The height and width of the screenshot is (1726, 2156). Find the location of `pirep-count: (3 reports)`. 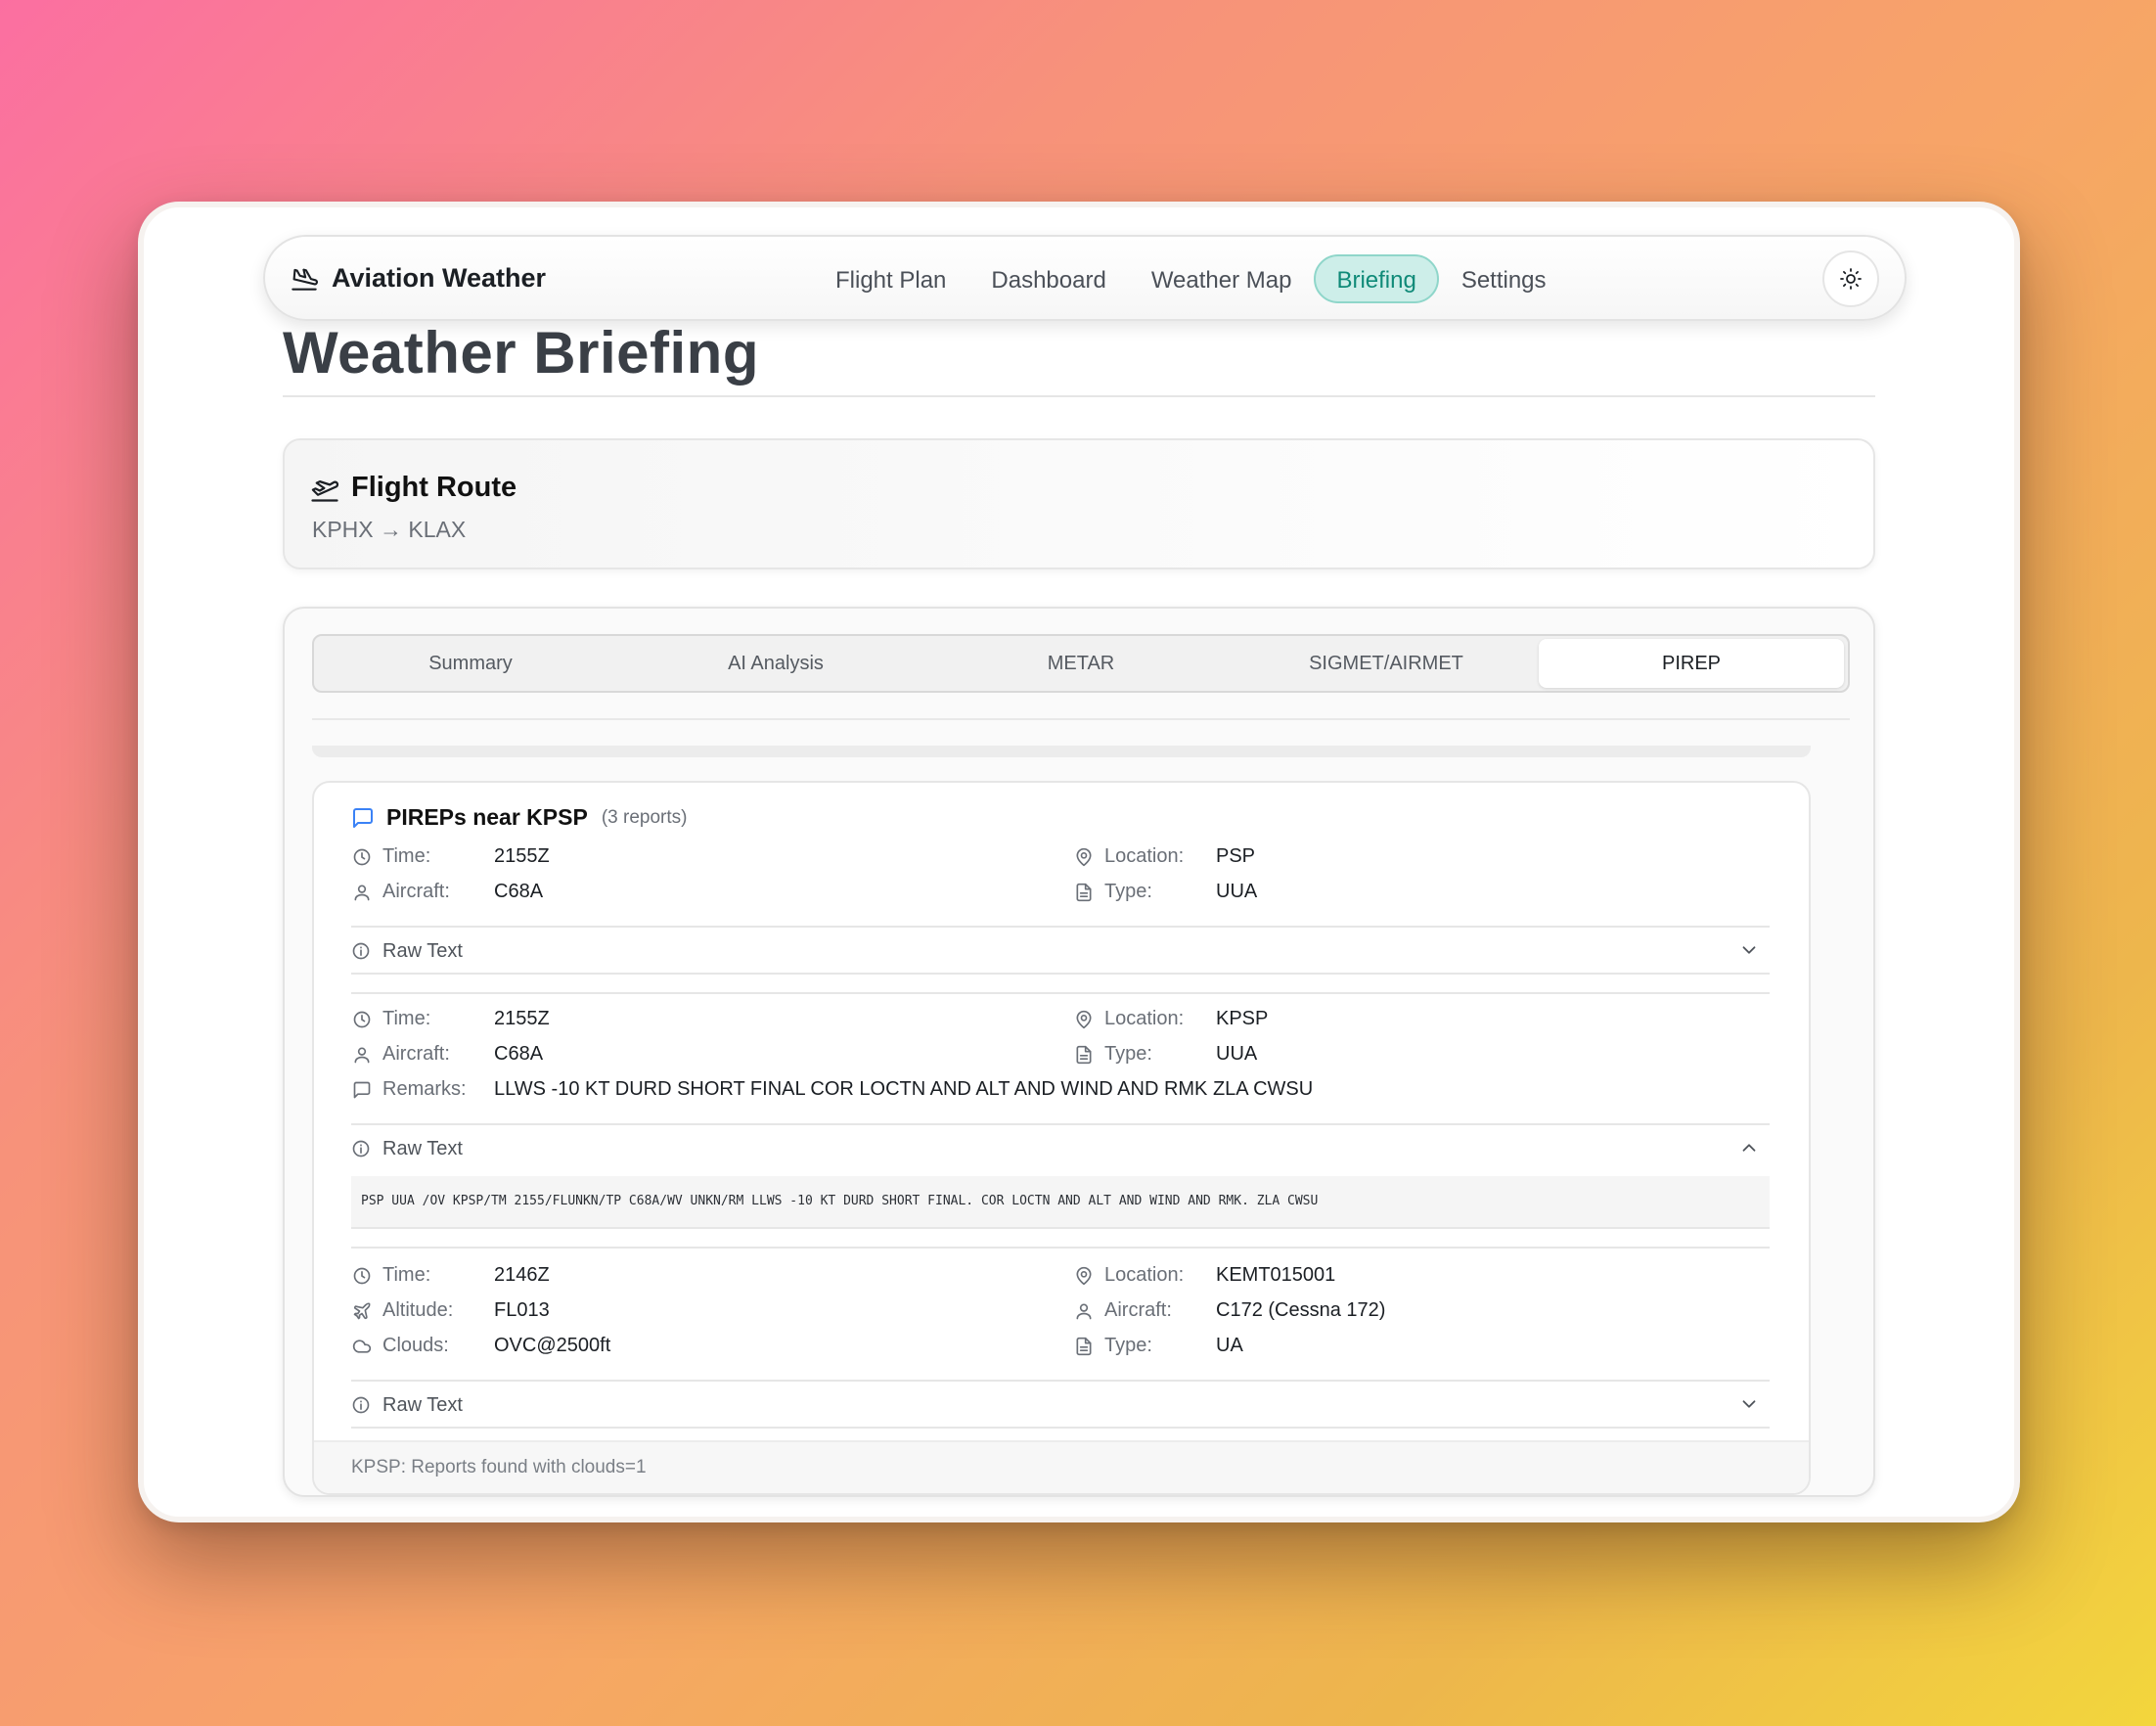

pirep-count: (3 reports) is located at coordinates (644, 817).